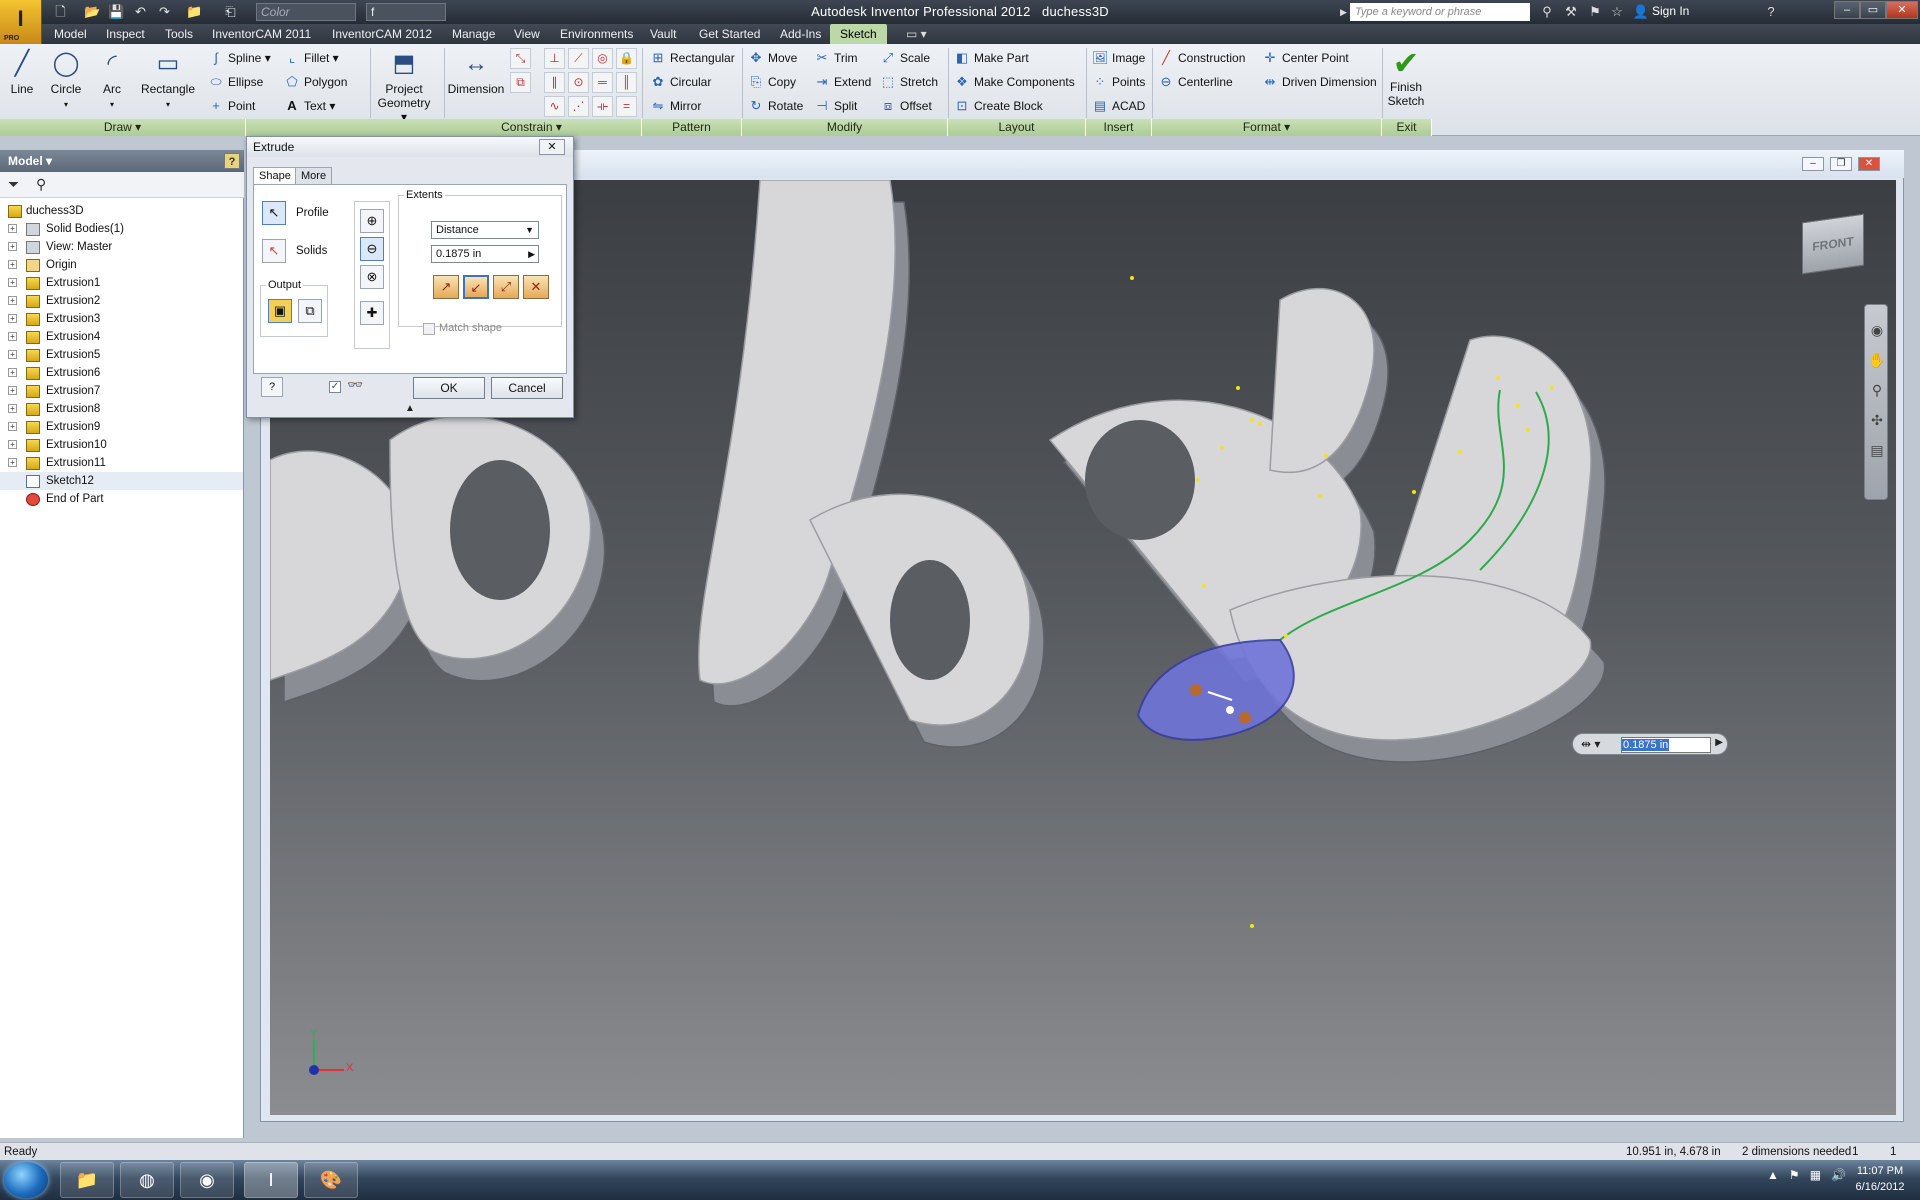 This screenshot has width=1920, height=1200. Describe the element at coordinates (681, 82) in the screenshot. I see `circular-pattern-button: ✿ Circular` at that location.